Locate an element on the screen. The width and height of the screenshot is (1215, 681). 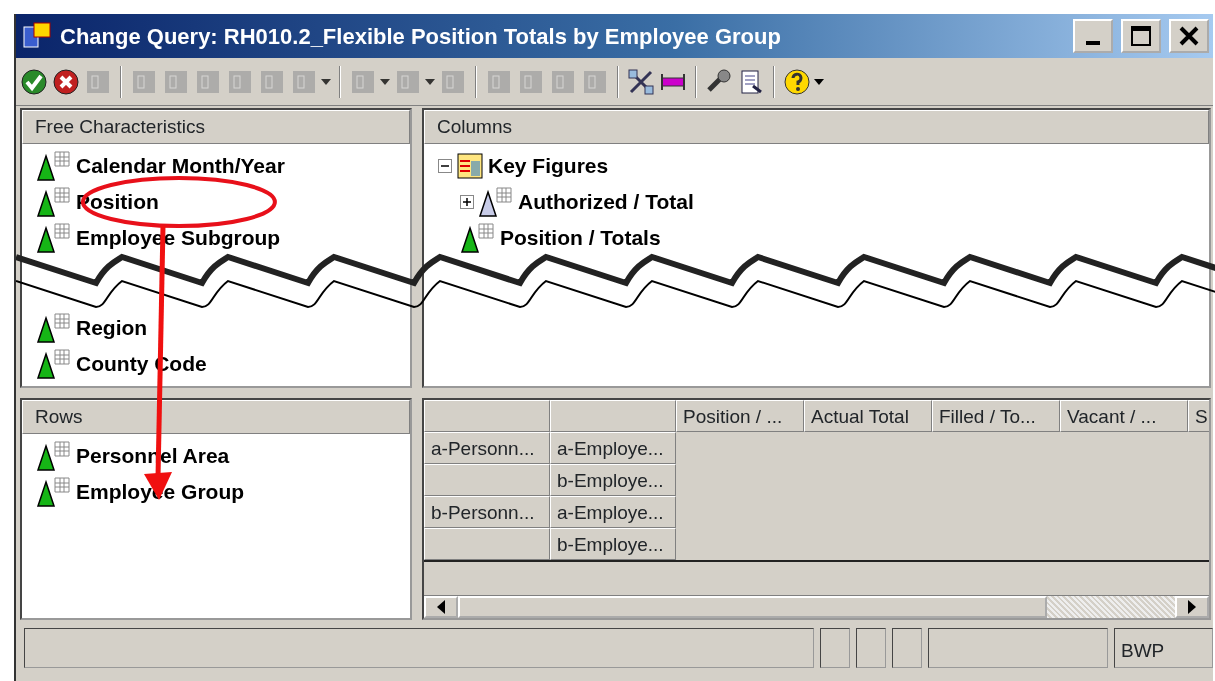
scroll-right-icon is located at coordinates (1192, 606).